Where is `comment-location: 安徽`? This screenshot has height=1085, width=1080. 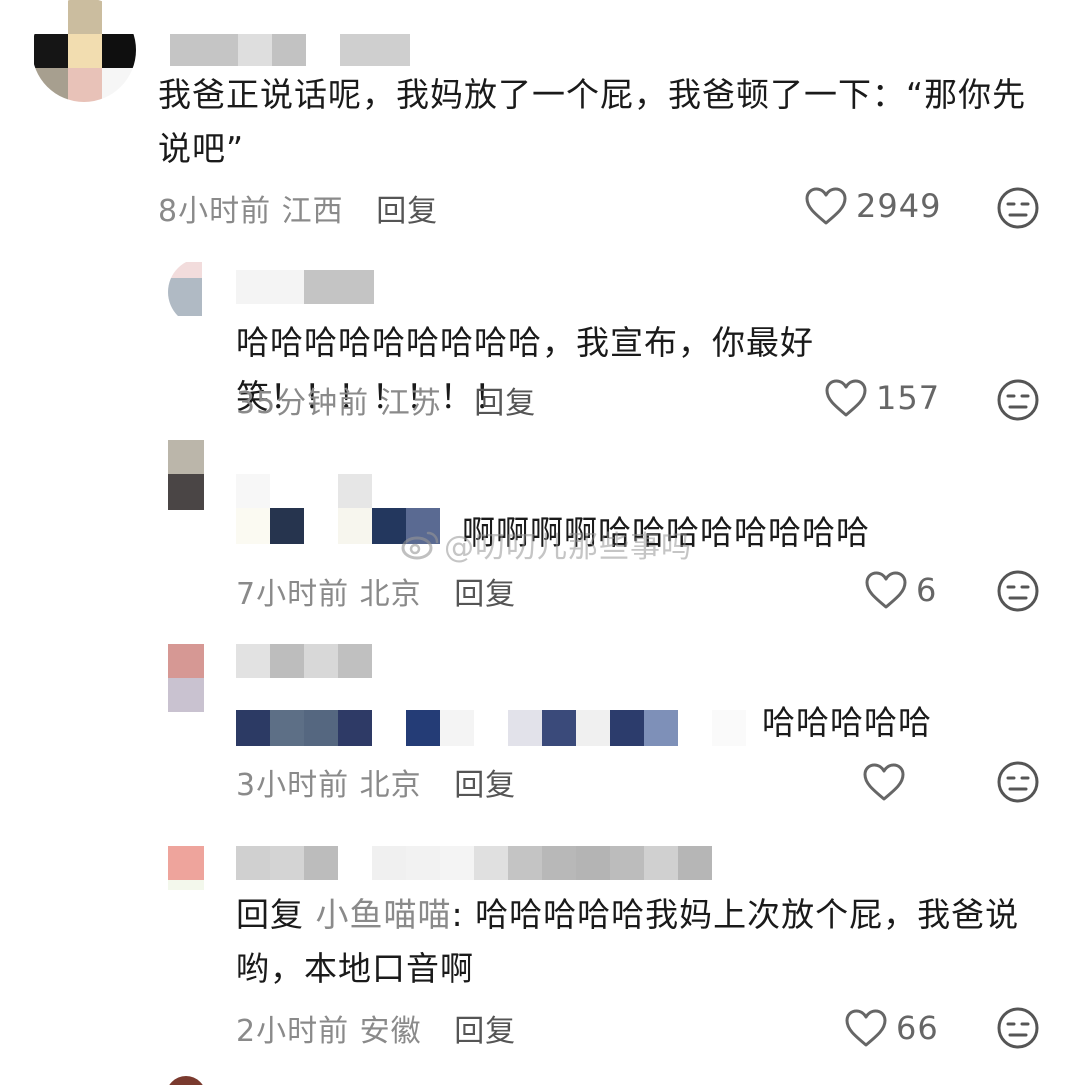 comment-location: 安徽 is located at coordinates (390, 1031).